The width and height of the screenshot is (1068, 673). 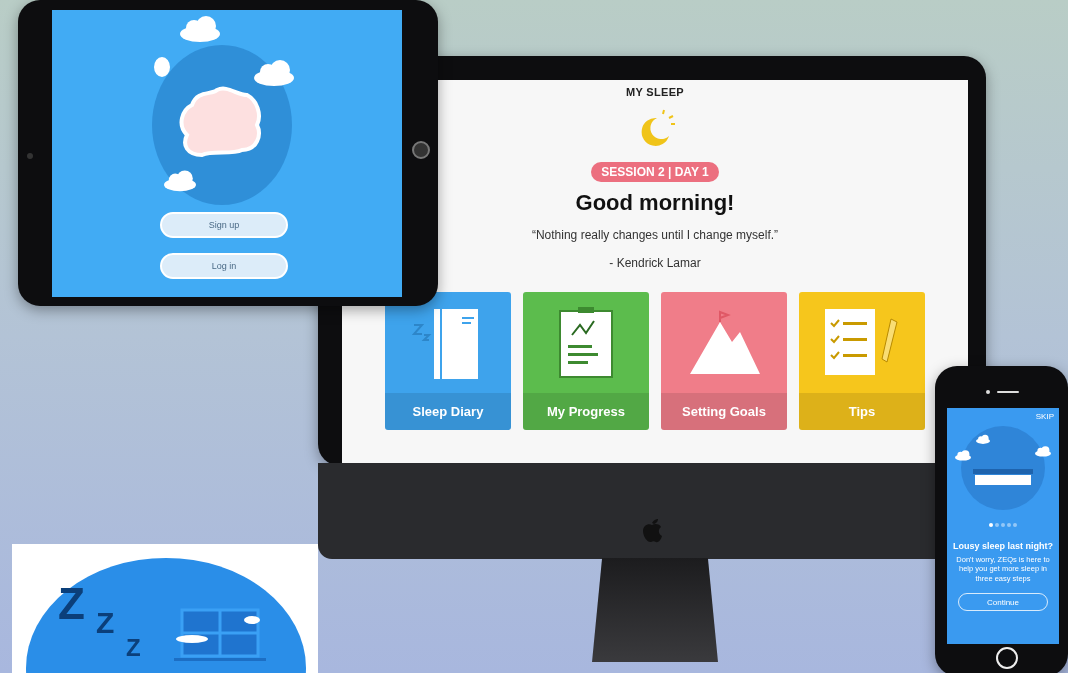 I want to click on card-label: Tips, so click(x=862, y=411).